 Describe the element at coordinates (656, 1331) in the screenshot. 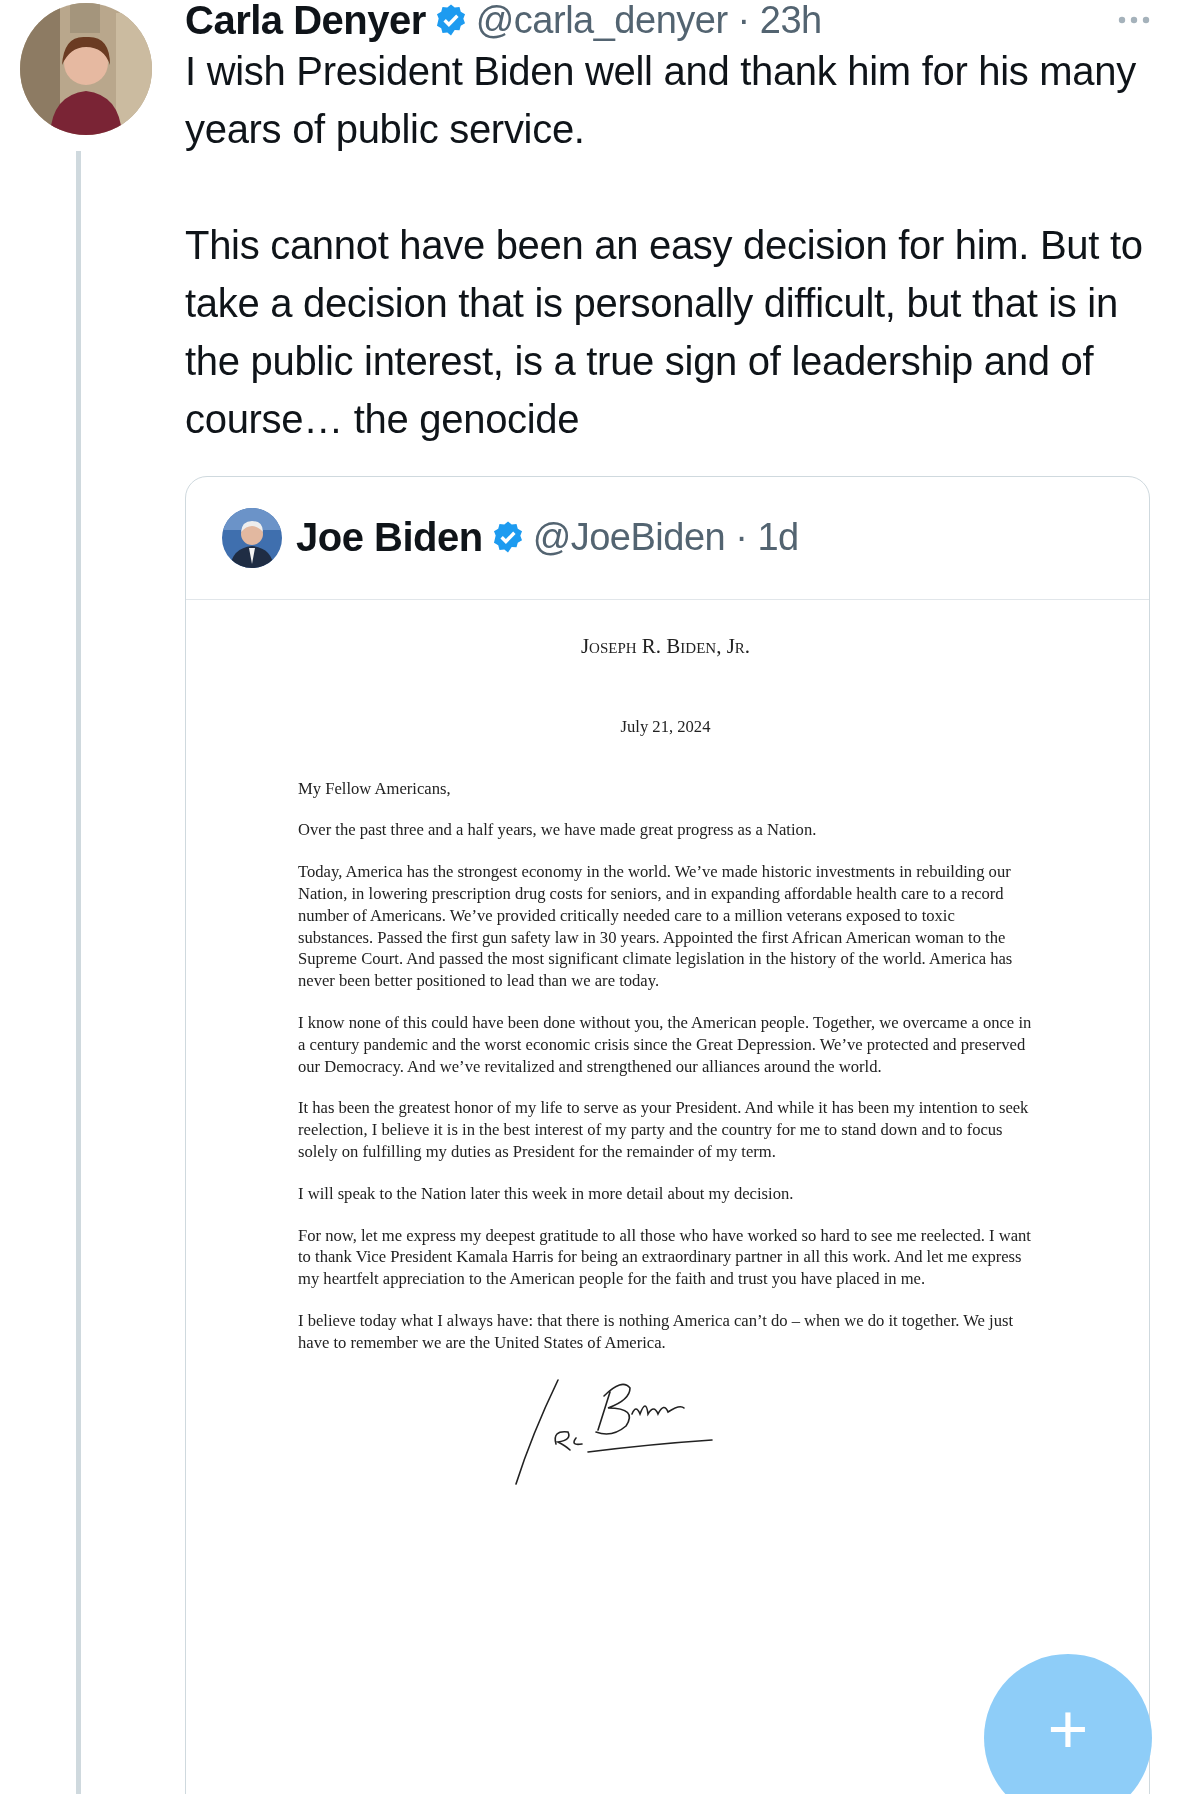

I see `letter-paragraph: I believe today what I always have: that there is nothing America can’t do – when we do it together. We just have to remember we are the United States of America.` at that location.